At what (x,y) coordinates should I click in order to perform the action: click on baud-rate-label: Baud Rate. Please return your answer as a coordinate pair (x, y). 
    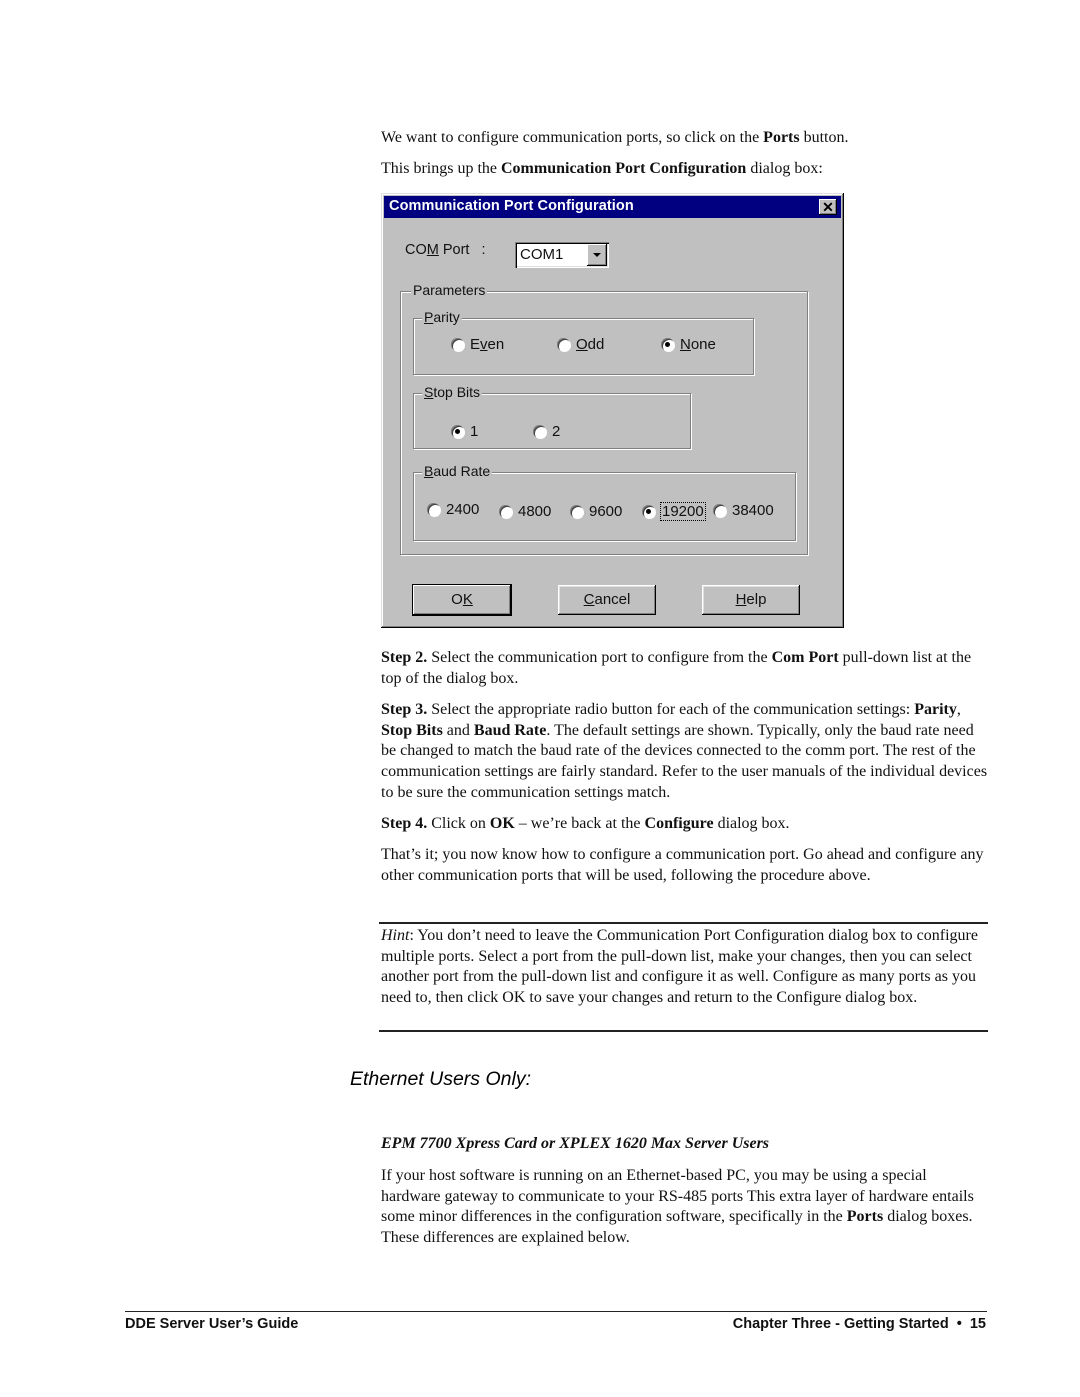
    Looking at the image, I should click on (457, 471).